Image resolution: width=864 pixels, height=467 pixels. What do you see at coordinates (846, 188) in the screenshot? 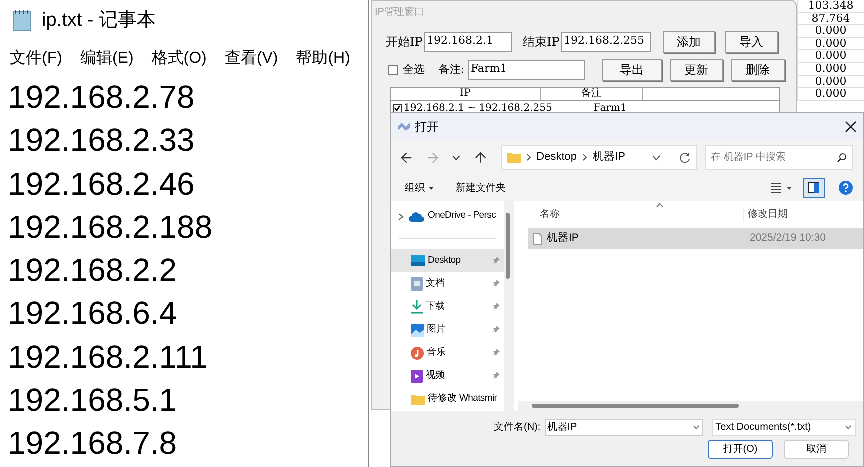
I see `help-icon` at bounding box center [846, 188].